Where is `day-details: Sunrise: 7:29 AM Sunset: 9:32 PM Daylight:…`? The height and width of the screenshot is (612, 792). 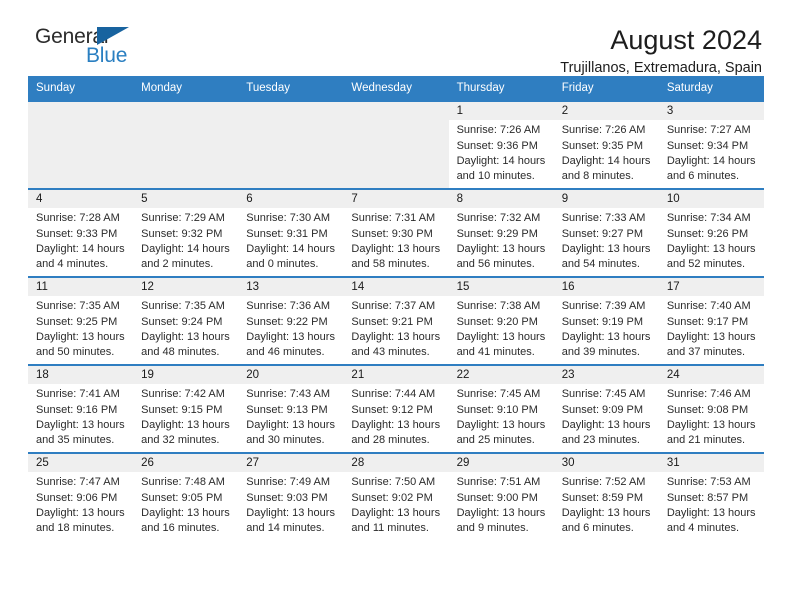 day-details: Sunrise: 7:29 AM Sunset: 9:32 PM Daylight:… is located at coordinates (185, 240).